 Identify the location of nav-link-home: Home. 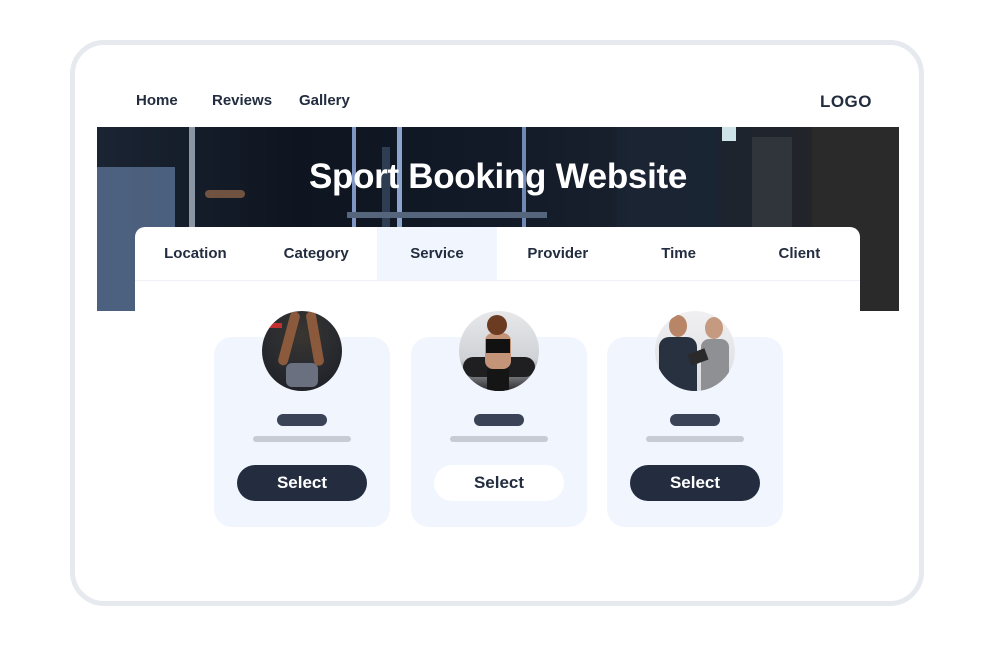
(157, 100).